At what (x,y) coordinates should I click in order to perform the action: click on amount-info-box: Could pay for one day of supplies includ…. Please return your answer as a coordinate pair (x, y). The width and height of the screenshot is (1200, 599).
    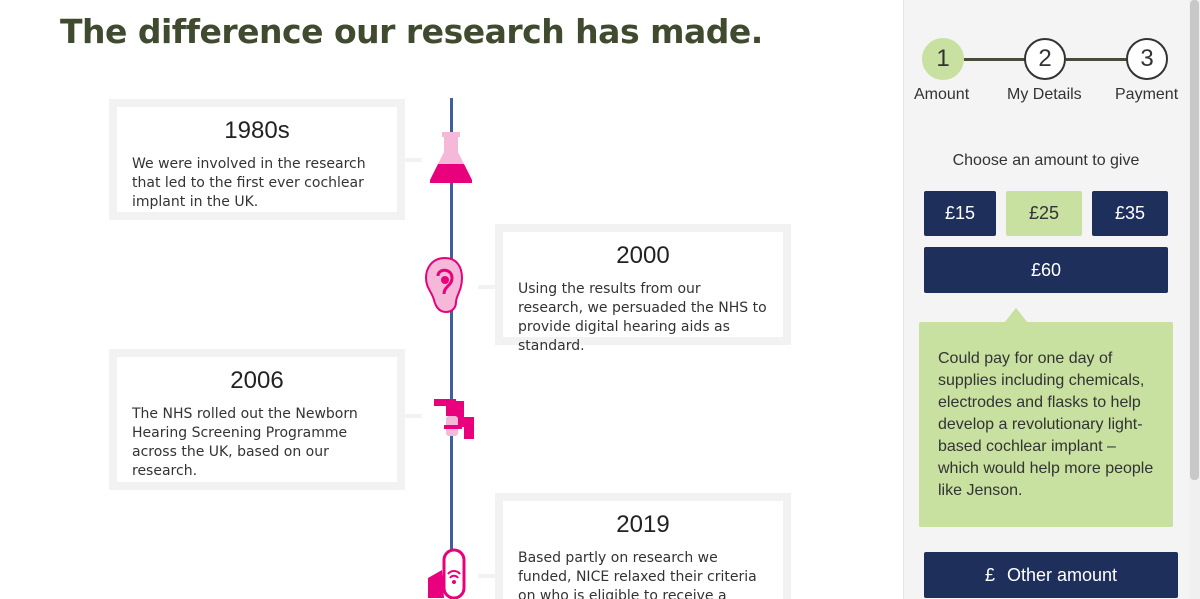
    Looking at the image, I should click on (1046, 424).